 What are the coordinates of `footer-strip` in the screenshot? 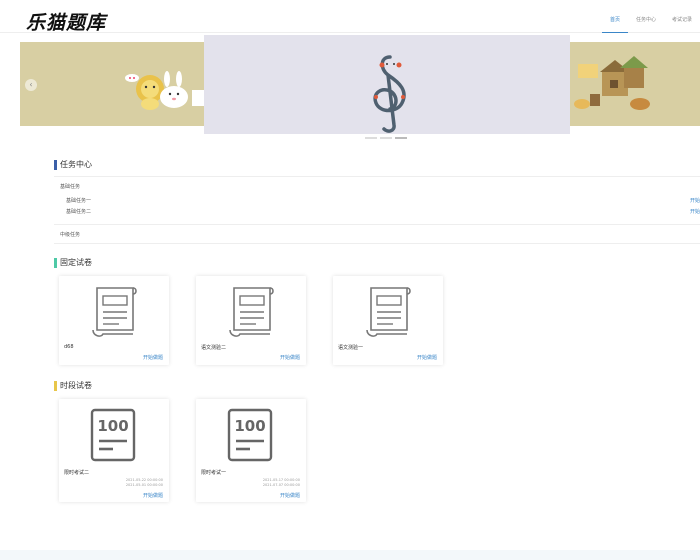 It's located at (350, 555).